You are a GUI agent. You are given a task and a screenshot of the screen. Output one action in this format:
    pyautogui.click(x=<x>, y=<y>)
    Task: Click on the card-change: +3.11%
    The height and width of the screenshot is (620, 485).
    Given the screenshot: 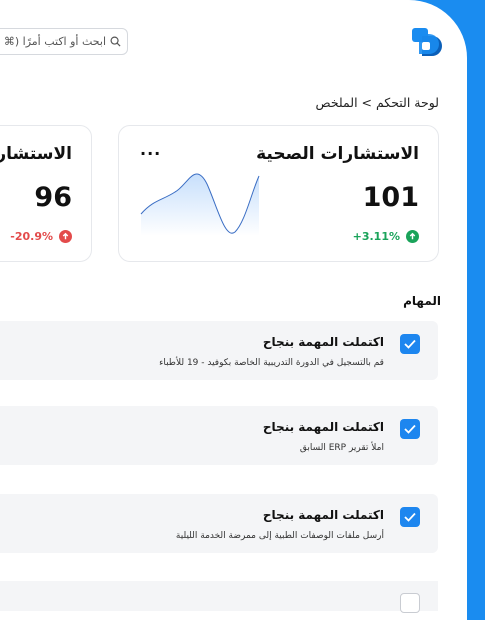 What is the action you would take?
    pyautogui.click(x=386, y=236)
    